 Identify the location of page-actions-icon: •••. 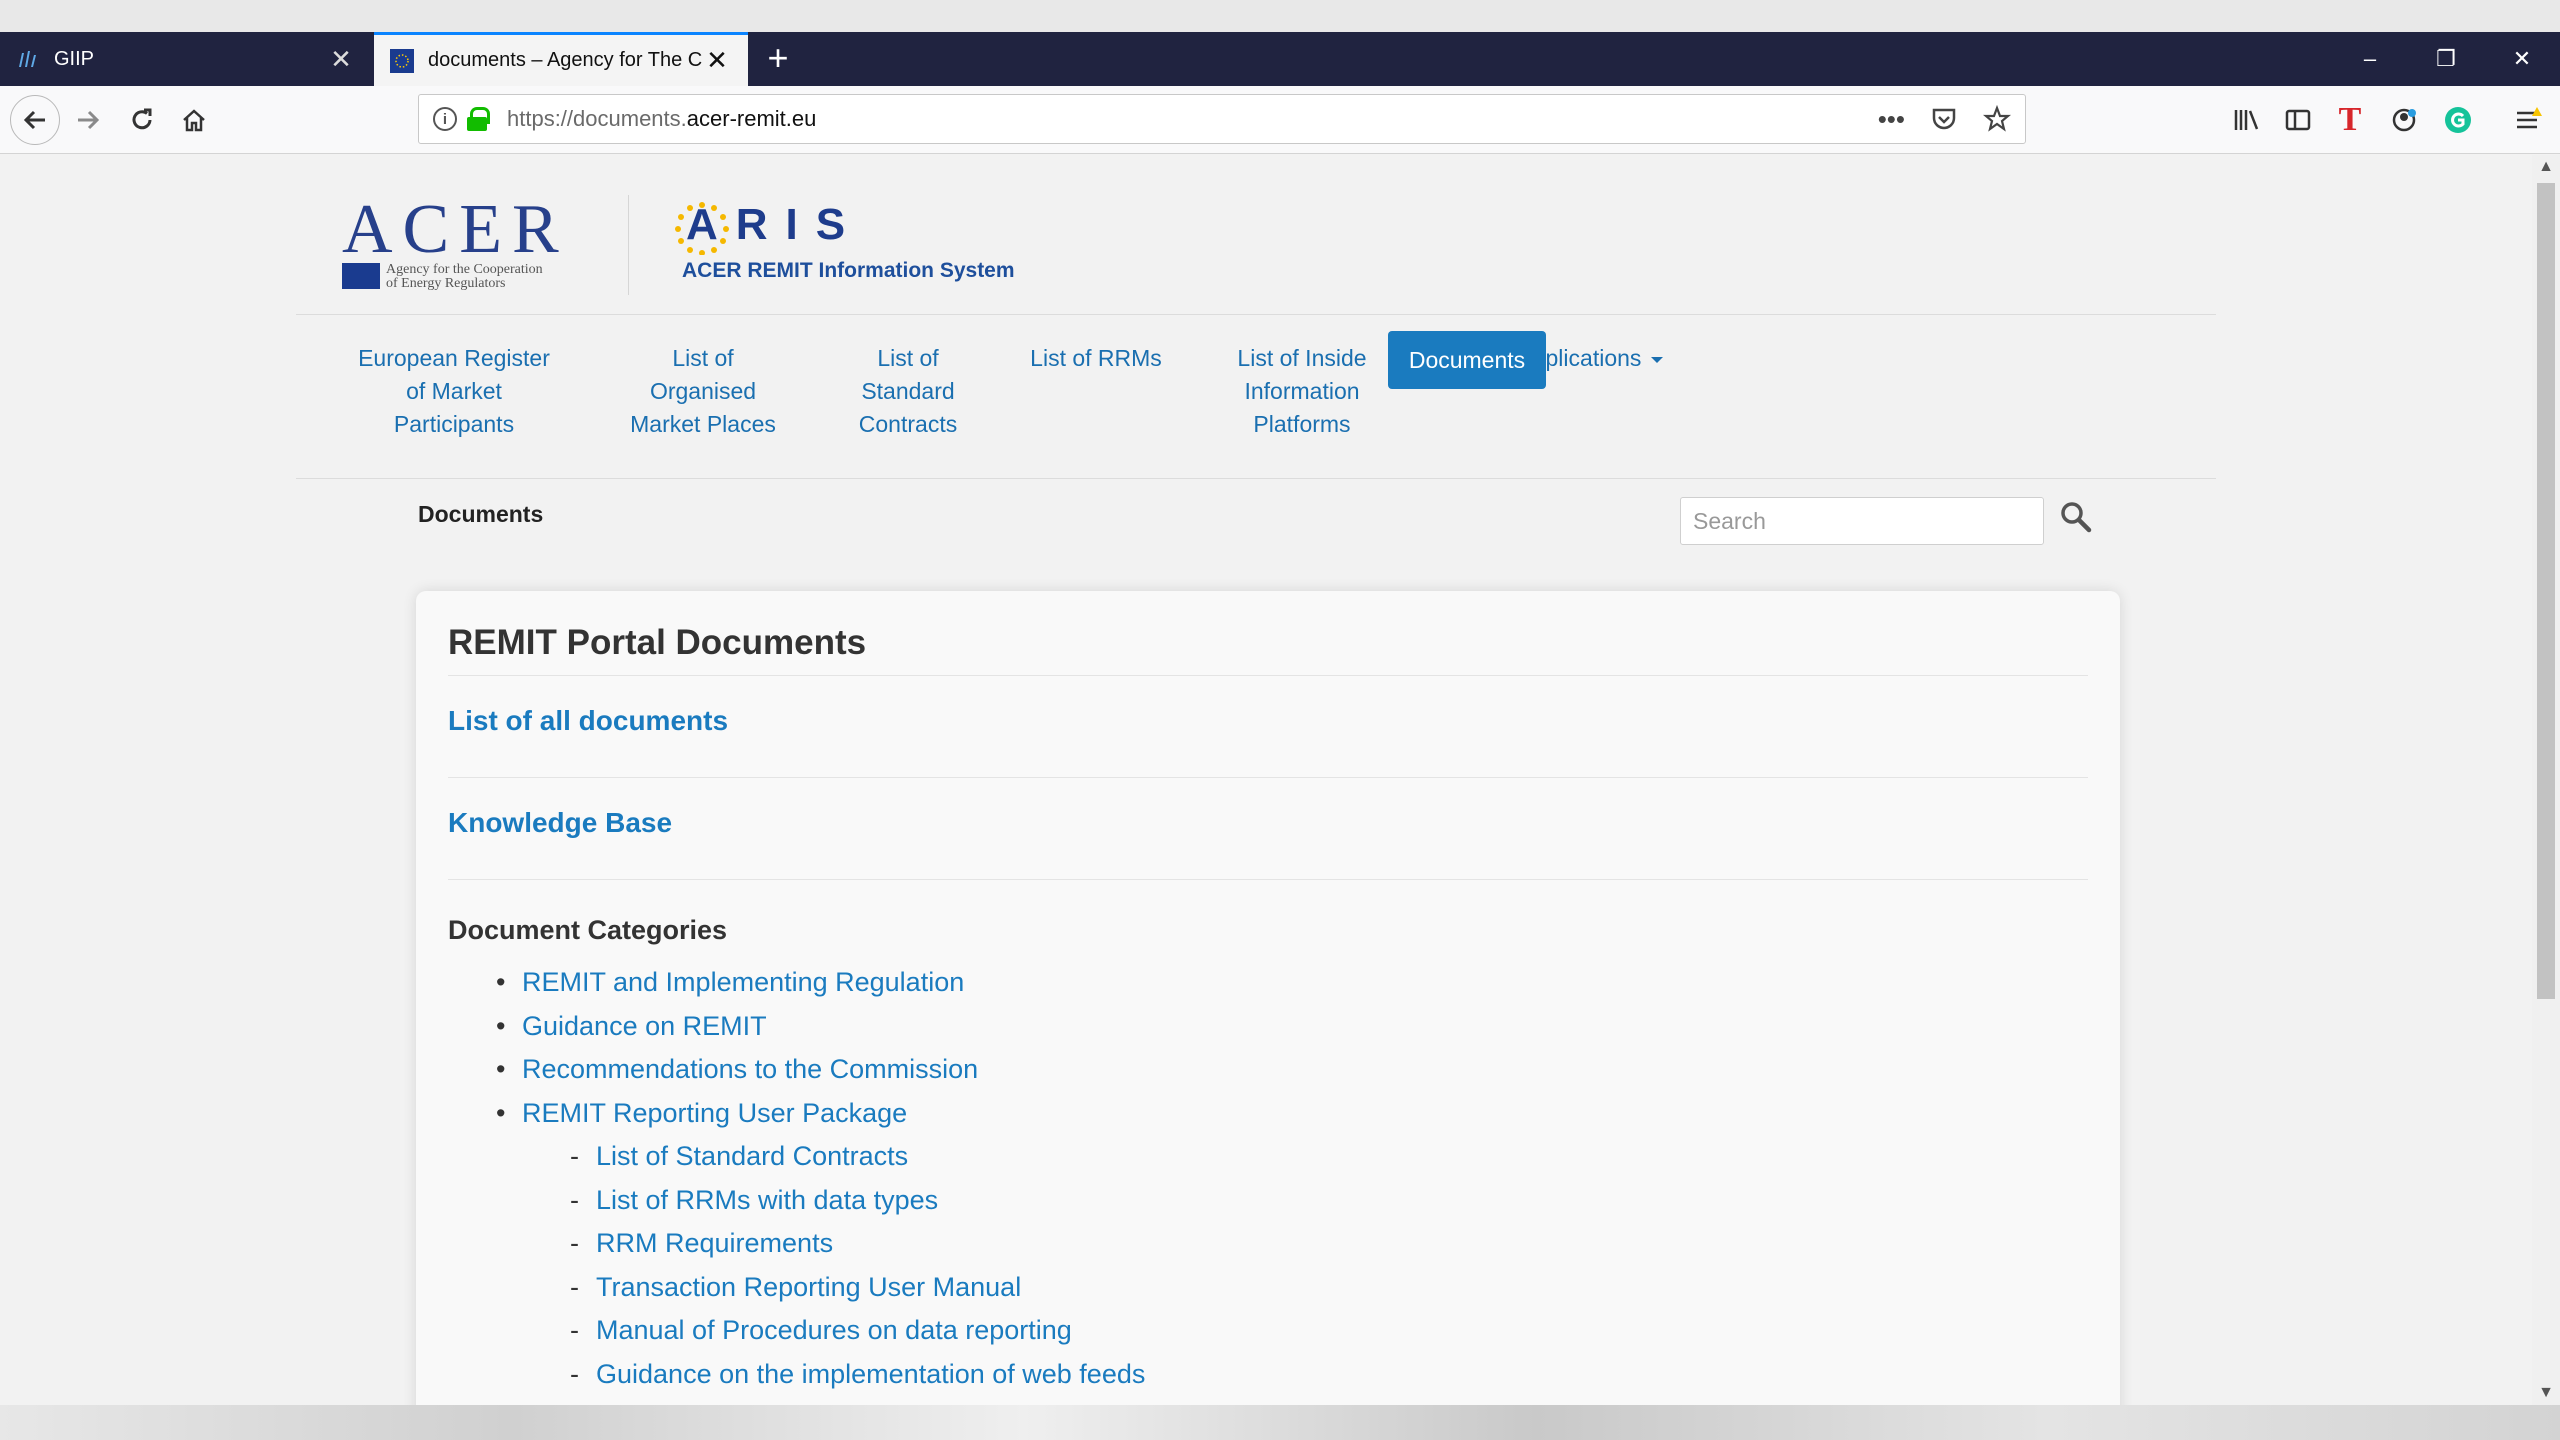
(1891, 119).